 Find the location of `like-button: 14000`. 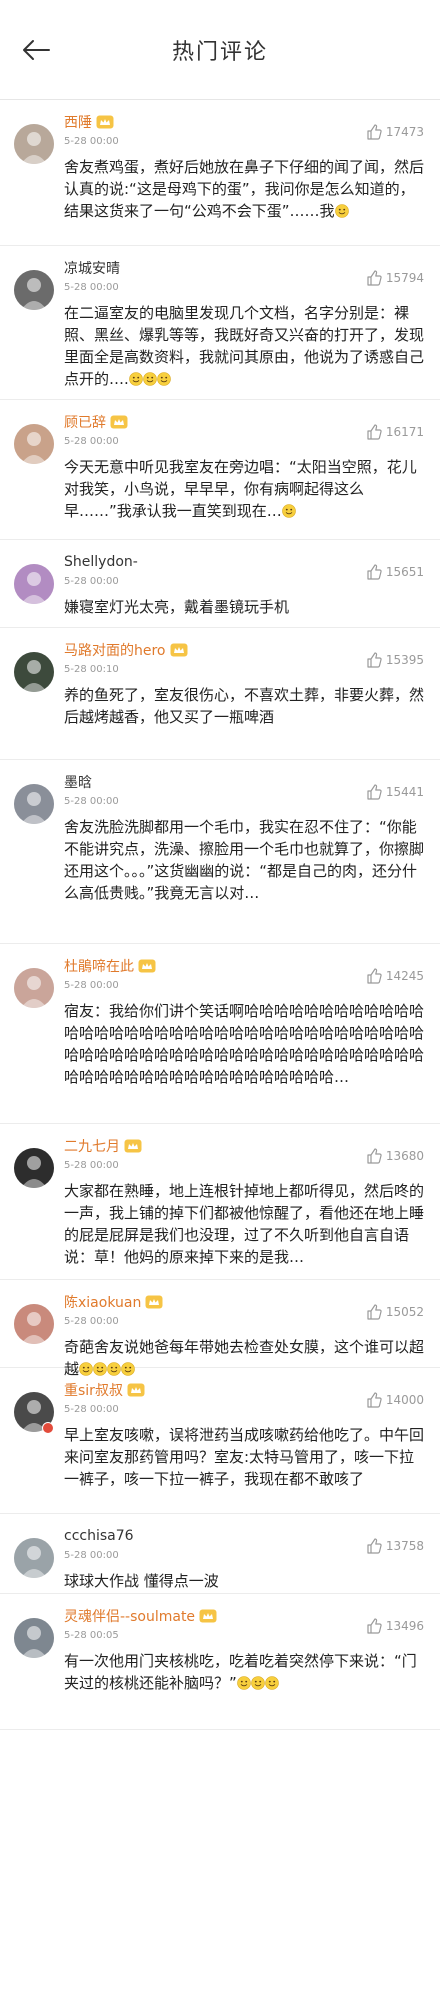

like-button: 14000 is located at coordinates (395, 1400).